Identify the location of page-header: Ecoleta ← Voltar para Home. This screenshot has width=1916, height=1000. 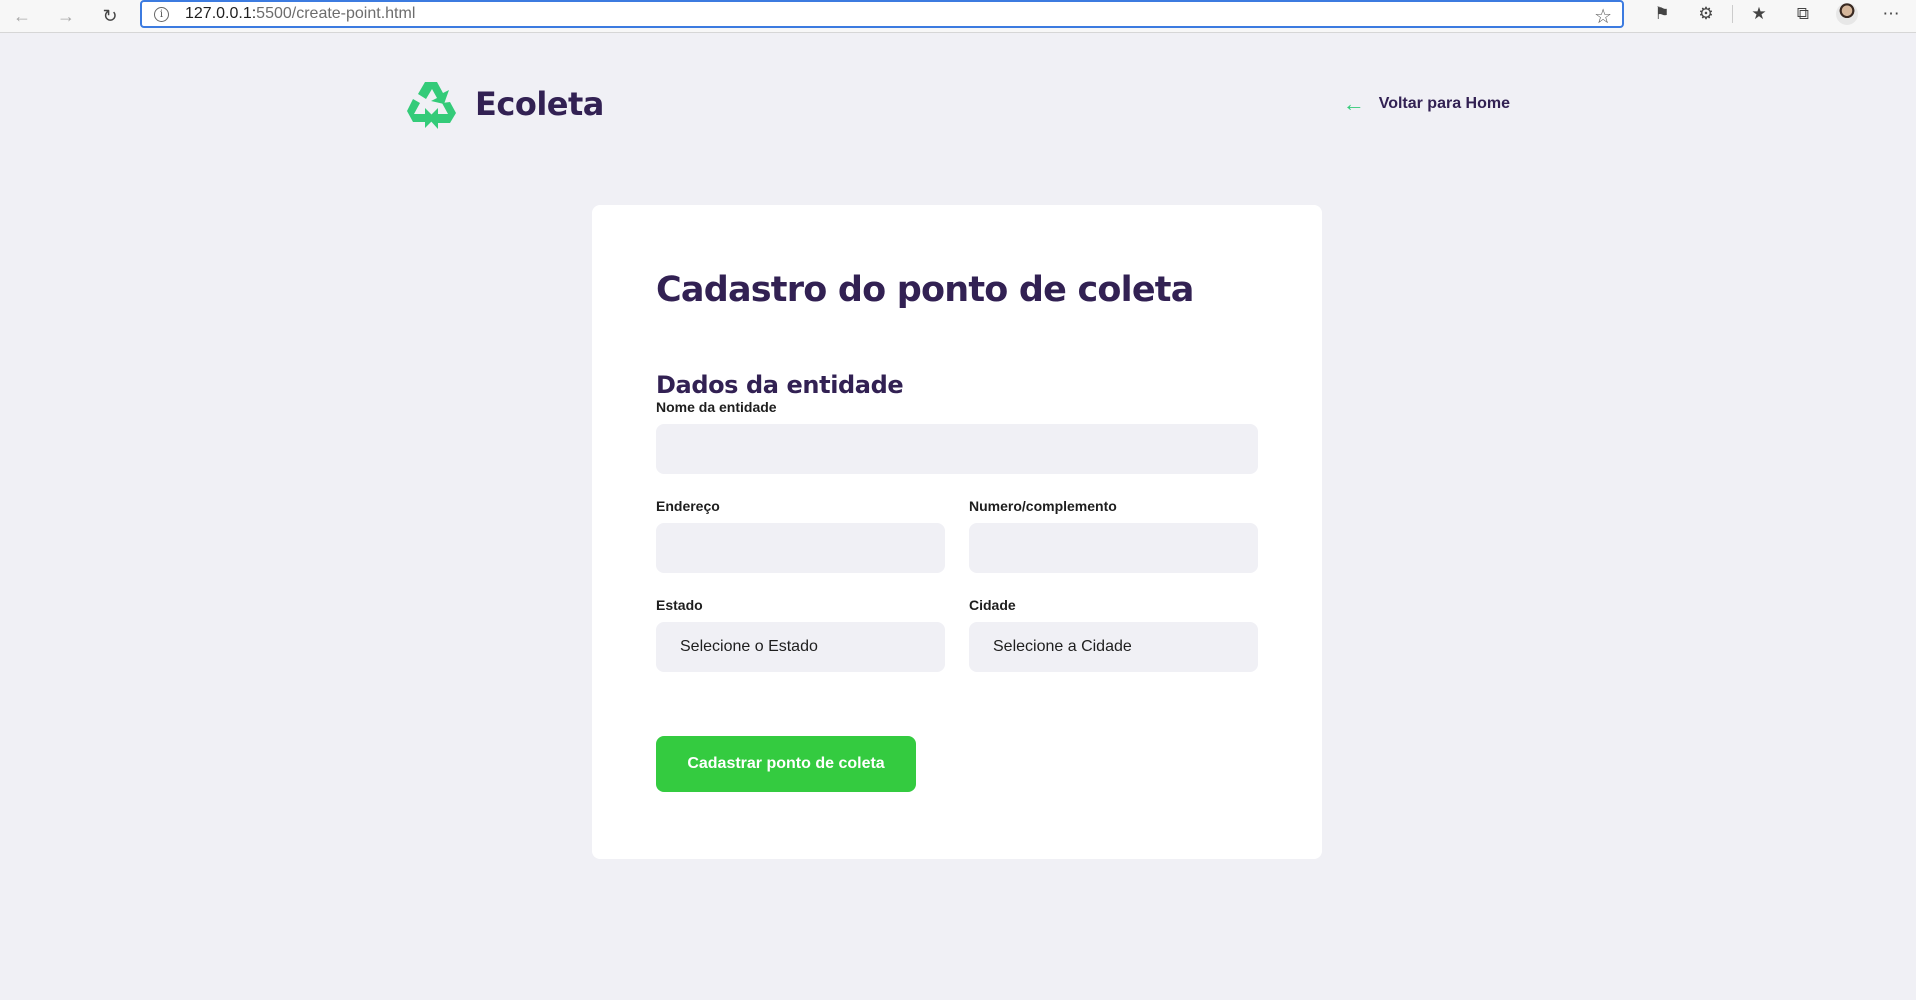
(957, 104).